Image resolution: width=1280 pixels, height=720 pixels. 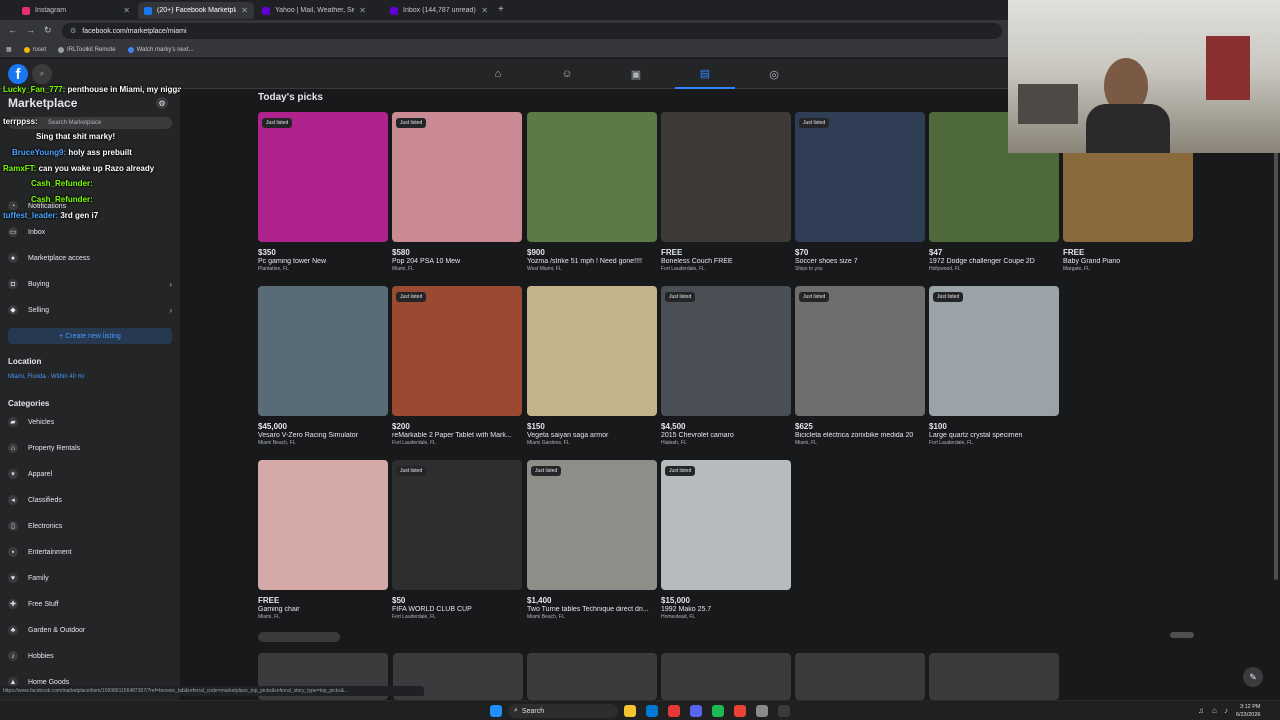 What do you see at coordinates (314, 10) in the screenshot?
I see `tab-yahoo: Yahoo | Mail, Weather, Search ✕` at bounding box center [314, 10].